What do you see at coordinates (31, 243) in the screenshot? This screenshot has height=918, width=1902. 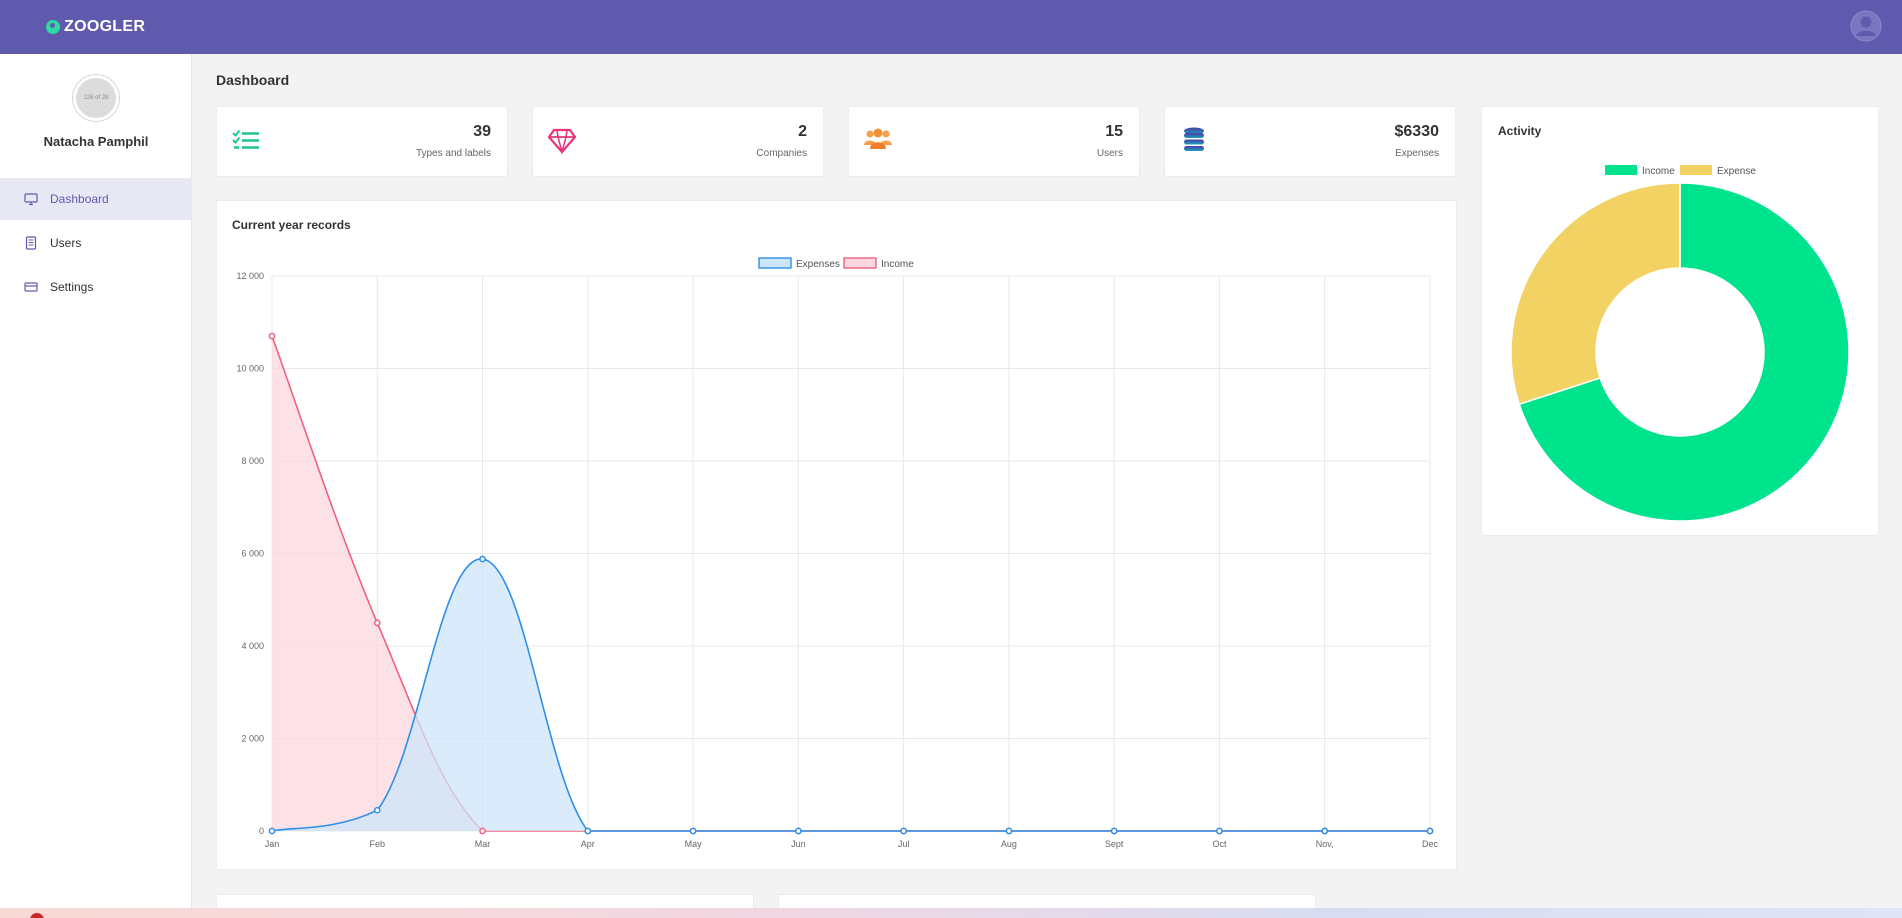 I see `document-icon` at bounding box center [31, 243].